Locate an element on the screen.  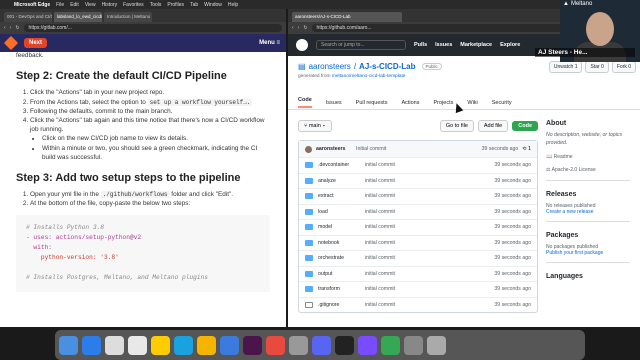
packages-title: Packages is located at coordinates (588, 235).